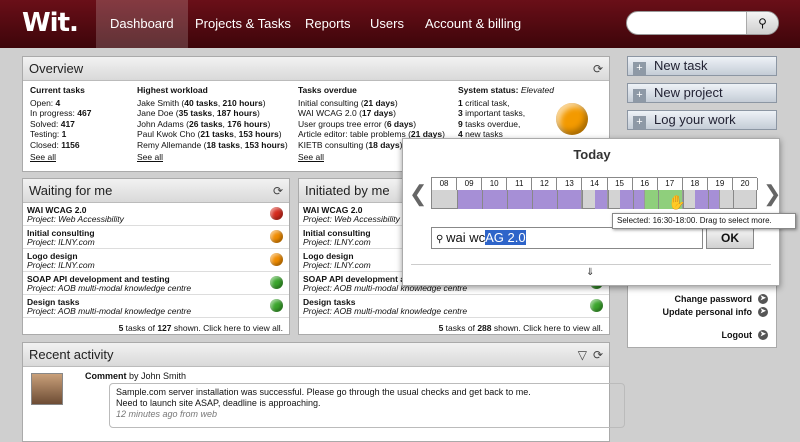  Describe the element at coordinates (142, 24) in the screenshot. I see `nav-dashboard: Dashboard` at that location.